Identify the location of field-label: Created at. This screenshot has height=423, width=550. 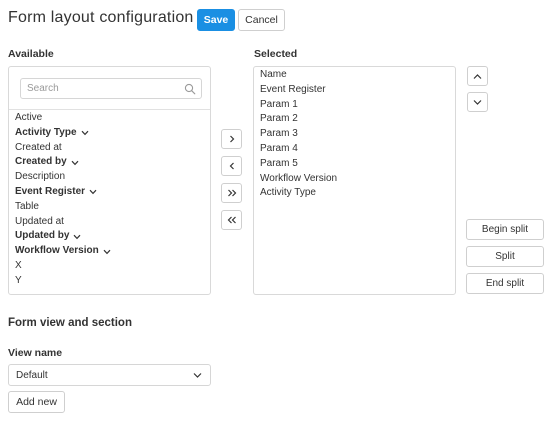
(38, 147).